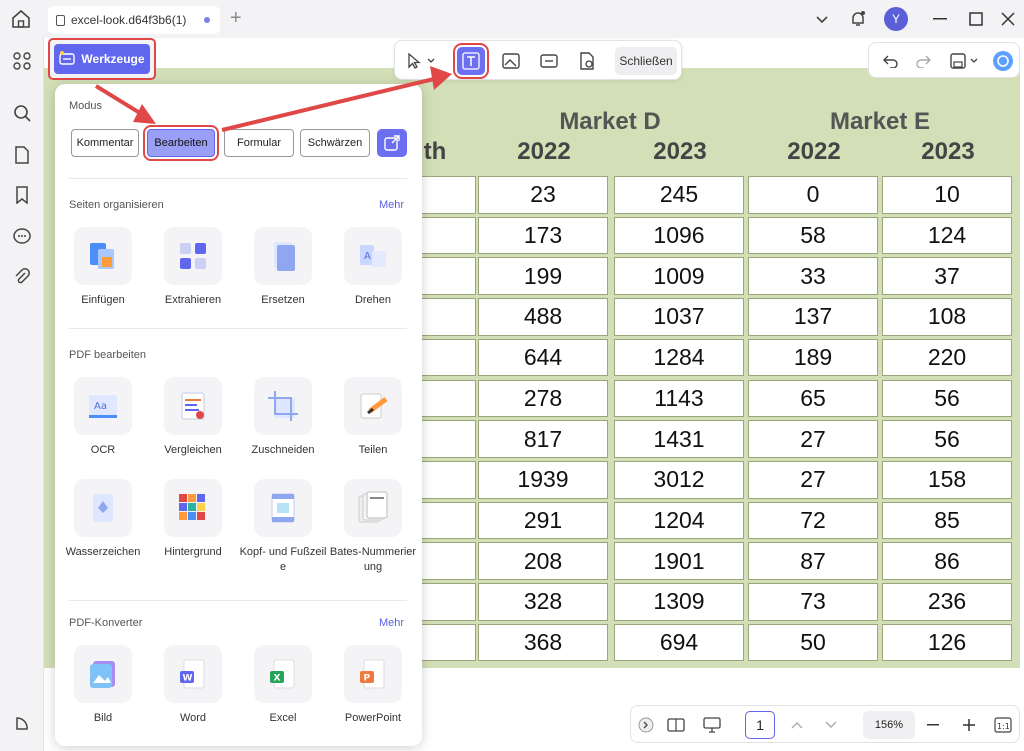  What do you see at coordinates (22, 61) in the screenshot?
I see `apps-grid-icon` at bounding box center [22, 61].